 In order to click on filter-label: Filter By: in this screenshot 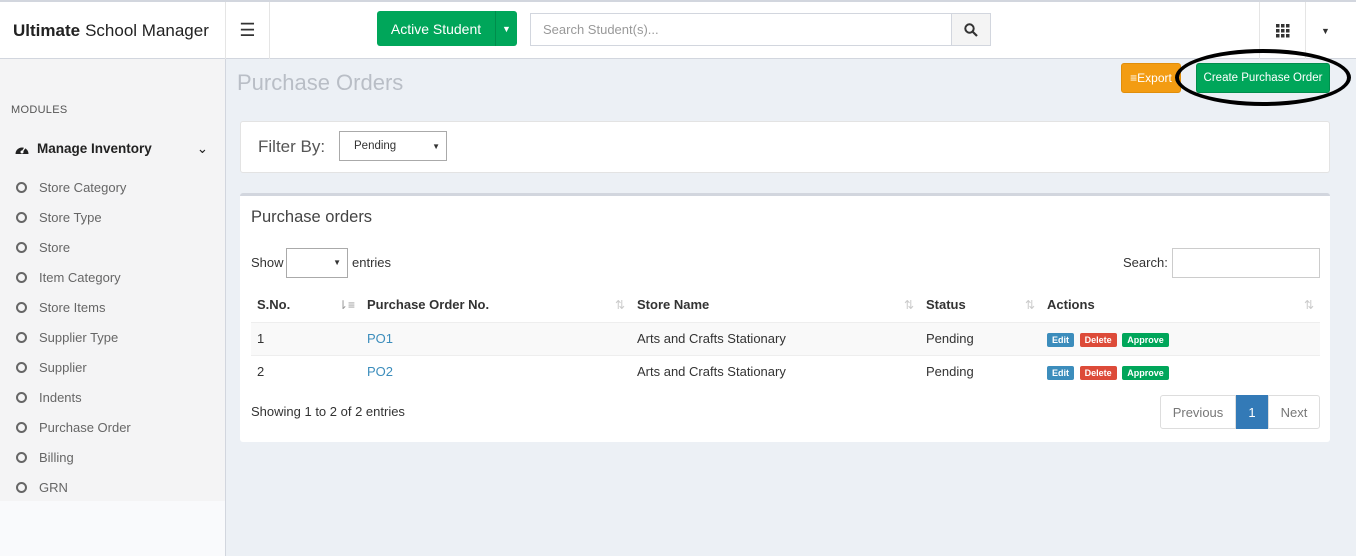, I will do `click(292, 146)`.